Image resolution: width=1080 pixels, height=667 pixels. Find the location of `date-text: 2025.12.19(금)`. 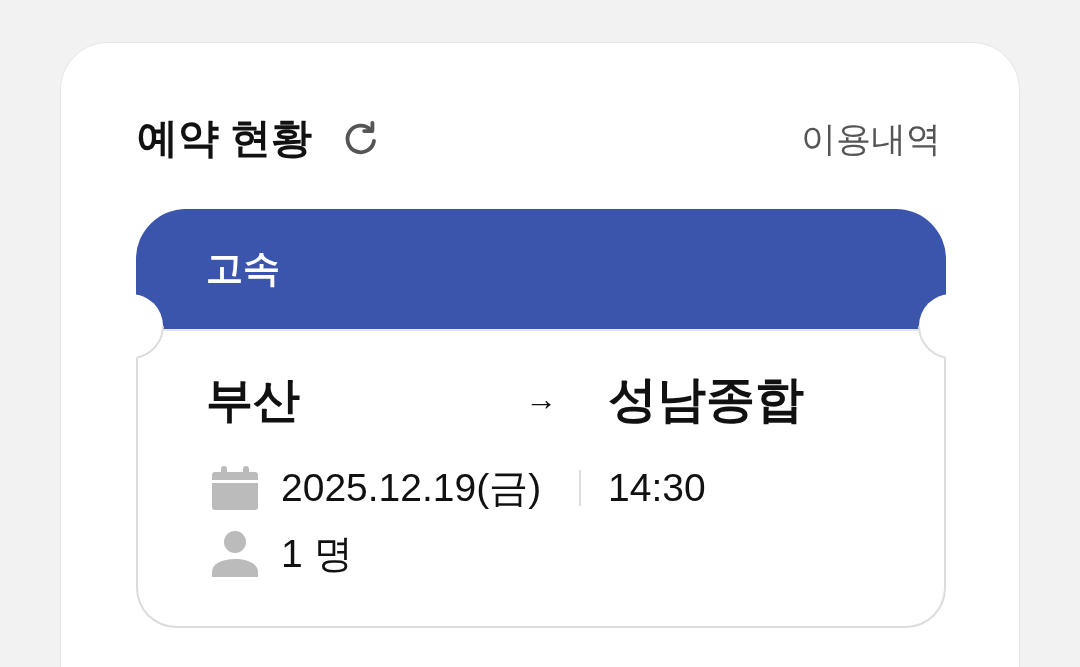

date-text: 2025.12.19(금) is located at coordinates (411, 487).